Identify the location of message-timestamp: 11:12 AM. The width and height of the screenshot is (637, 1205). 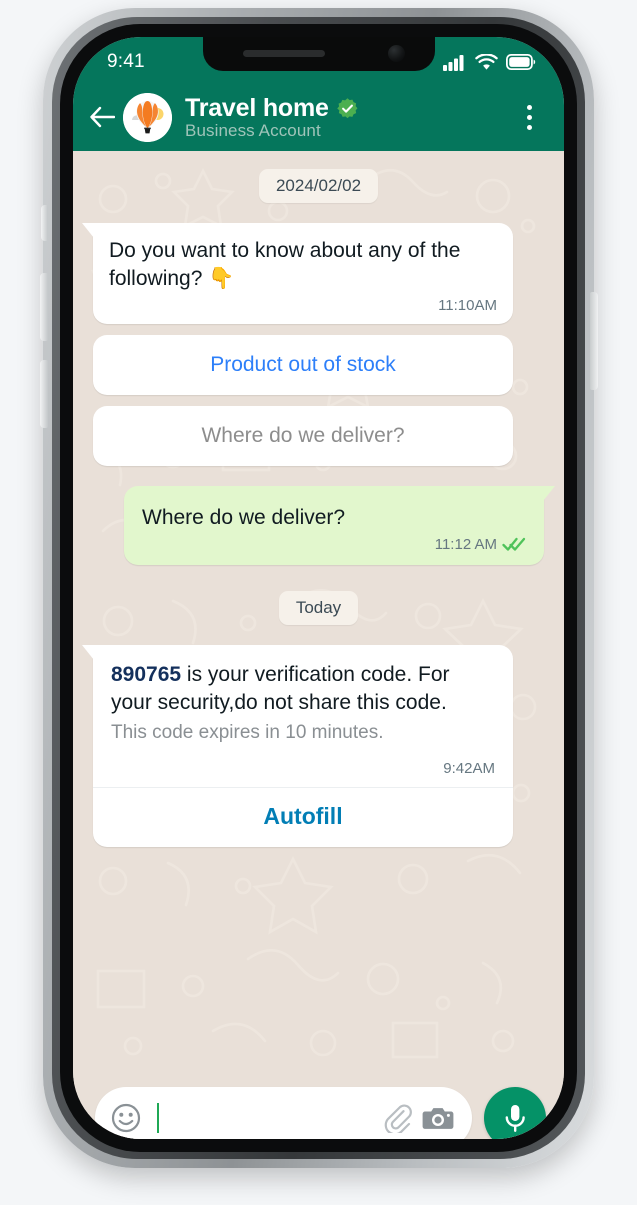
(465, 544).